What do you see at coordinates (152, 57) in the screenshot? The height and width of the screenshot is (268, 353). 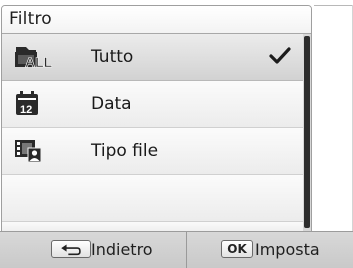 I see `filter-option-all: ALL Tutto` at bounding box center [152, 57].